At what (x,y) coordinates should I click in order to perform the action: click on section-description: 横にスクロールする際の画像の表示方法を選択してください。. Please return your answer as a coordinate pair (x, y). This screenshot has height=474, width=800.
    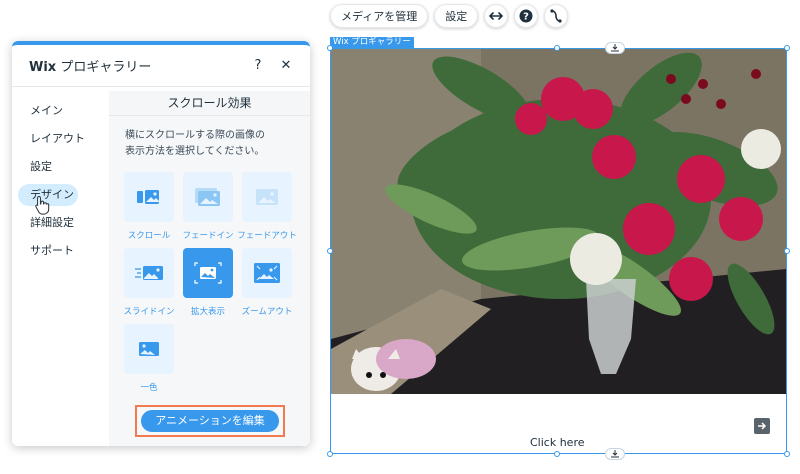
    Looking at the image, I should click on (195, 143).